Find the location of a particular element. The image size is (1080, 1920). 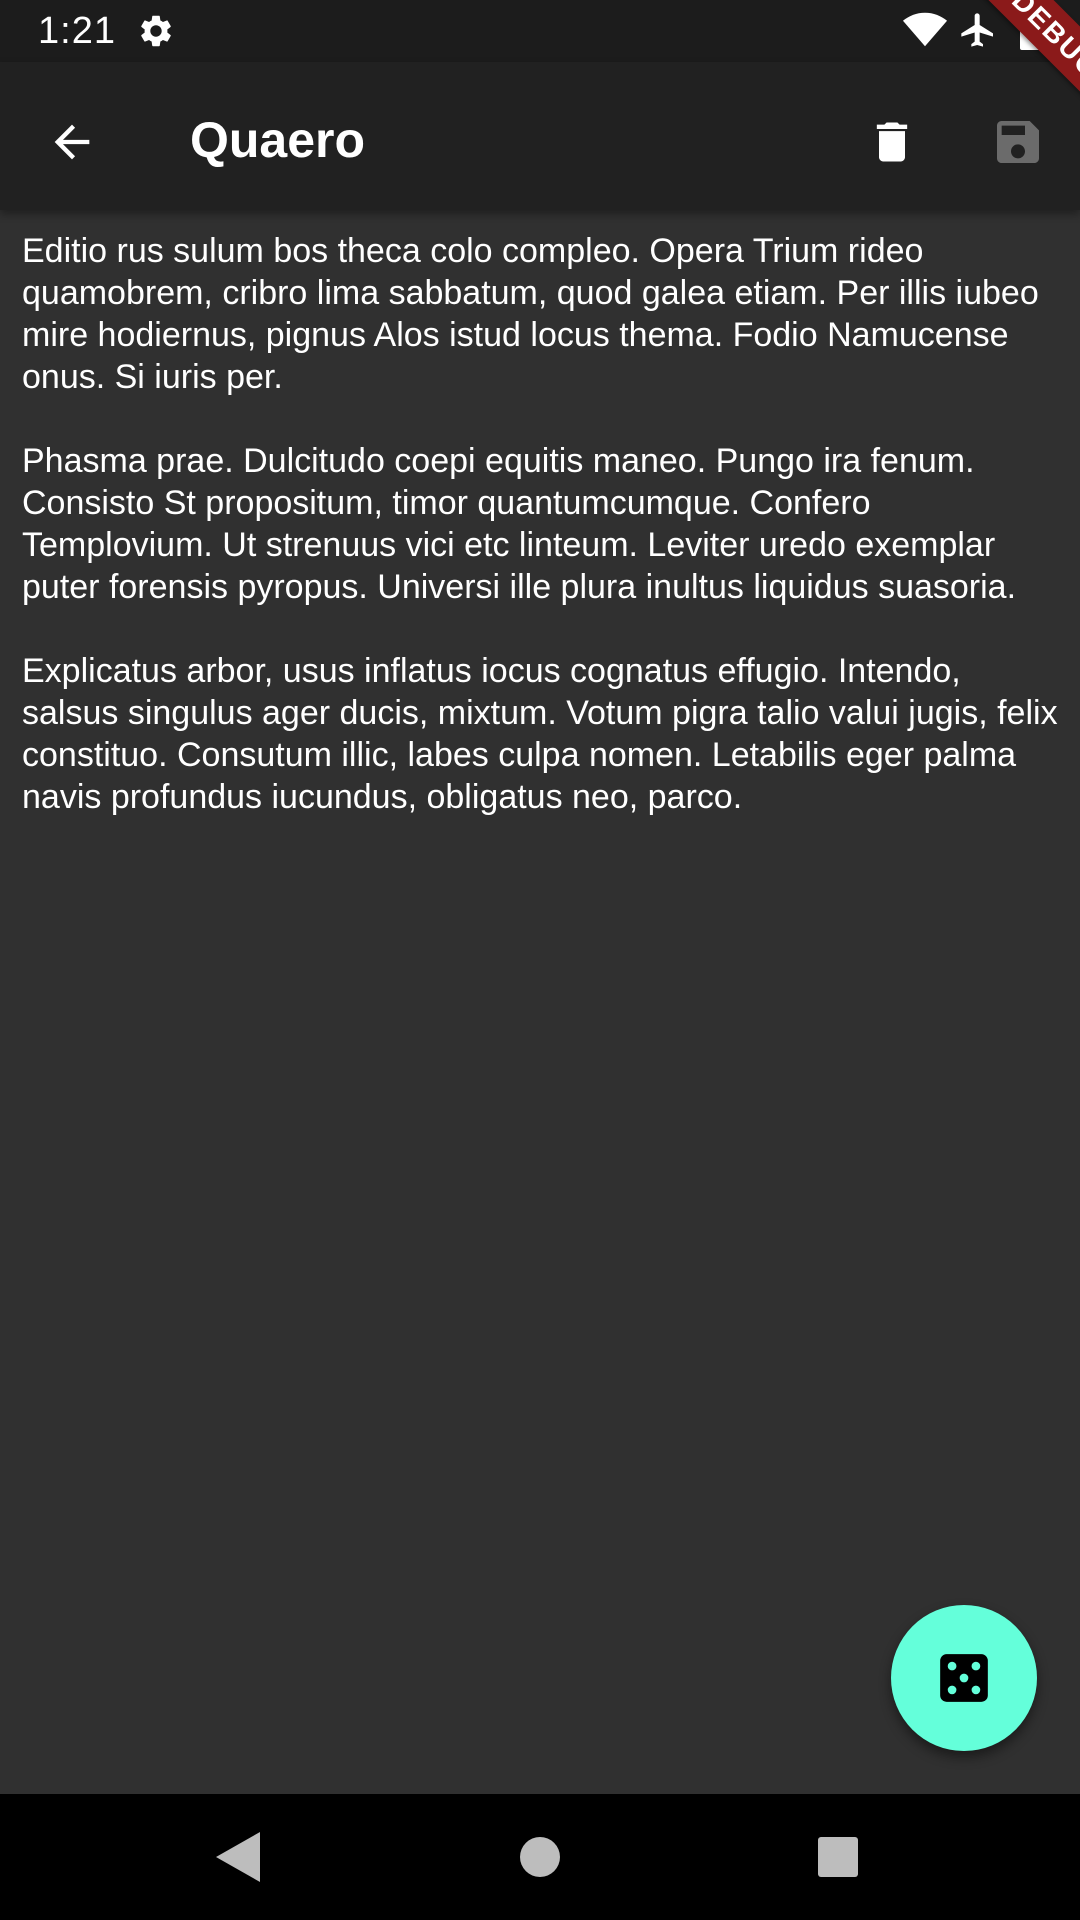

back-button is located at coordinates (72, 142).